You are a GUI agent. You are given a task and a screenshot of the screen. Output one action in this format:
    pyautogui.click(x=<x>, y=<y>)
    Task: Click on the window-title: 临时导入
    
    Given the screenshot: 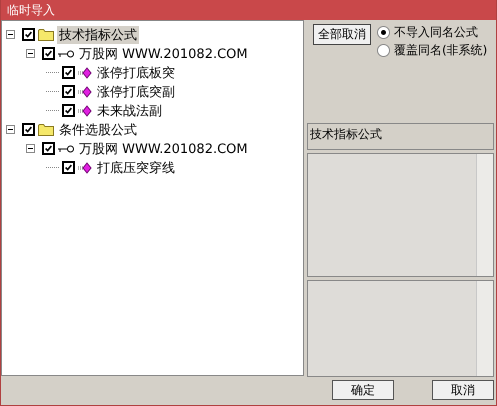 What is the action you would take?
    pyautogui.click(x=31, y=10)
    